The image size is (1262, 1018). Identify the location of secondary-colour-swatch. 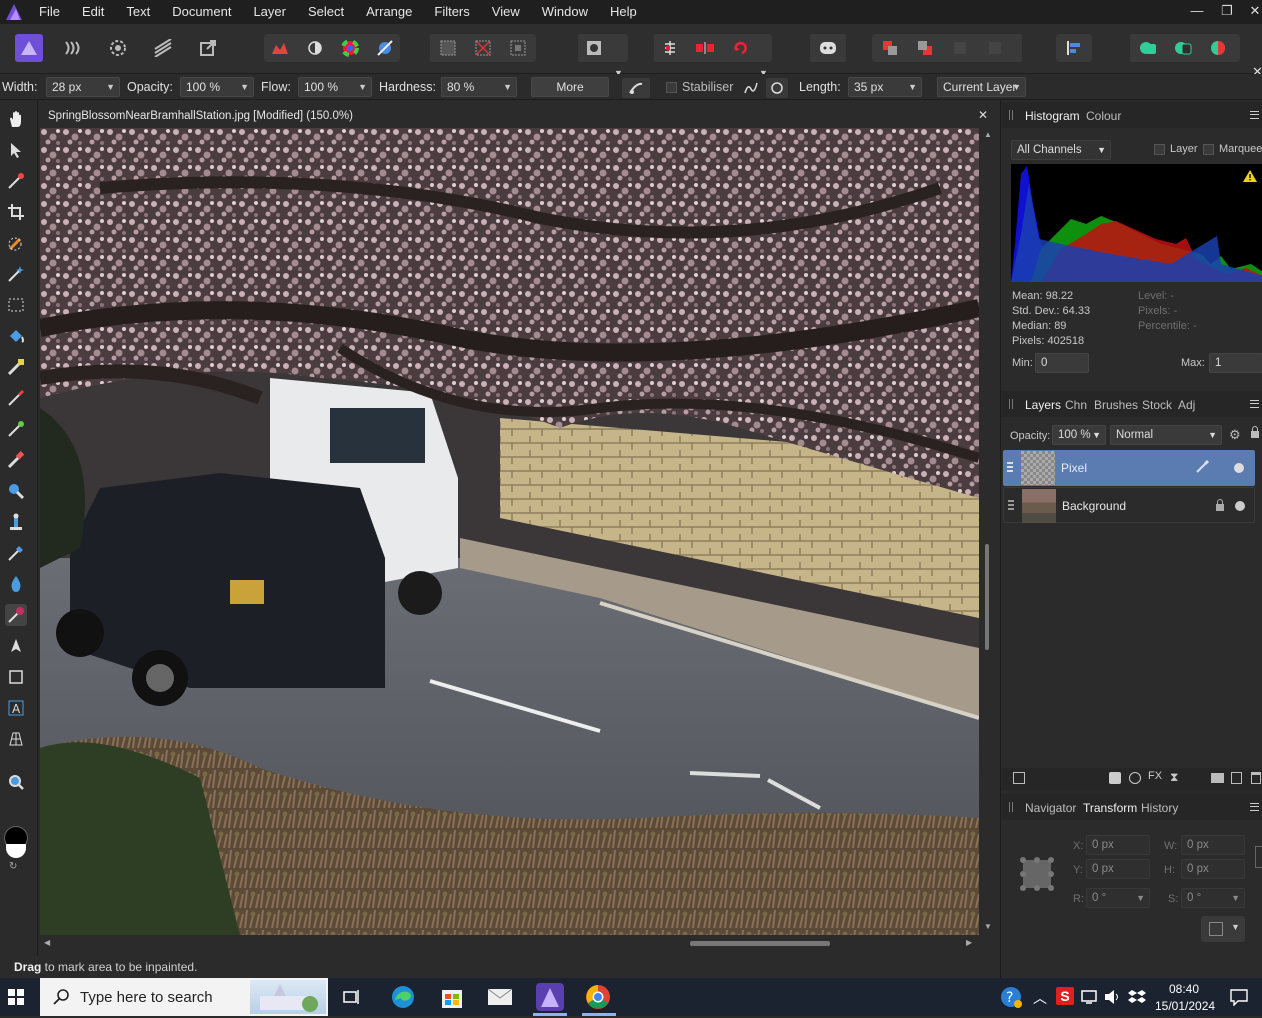
(16, 851).